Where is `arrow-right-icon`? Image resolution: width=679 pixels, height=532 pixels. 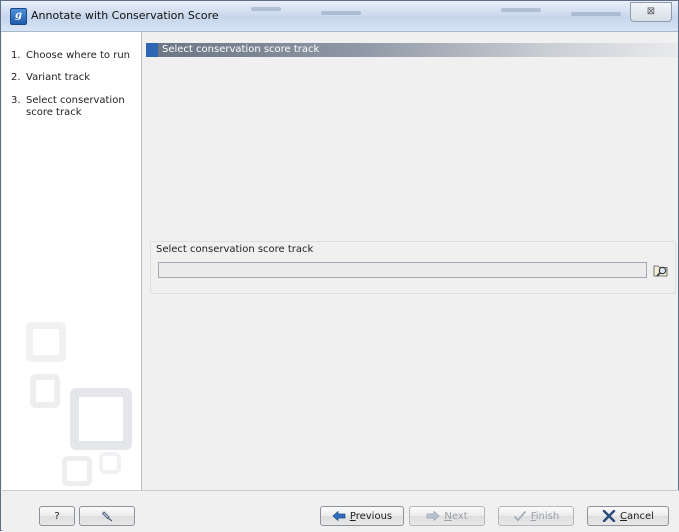 arrow-right-icon is located at coordinates (433, 516).